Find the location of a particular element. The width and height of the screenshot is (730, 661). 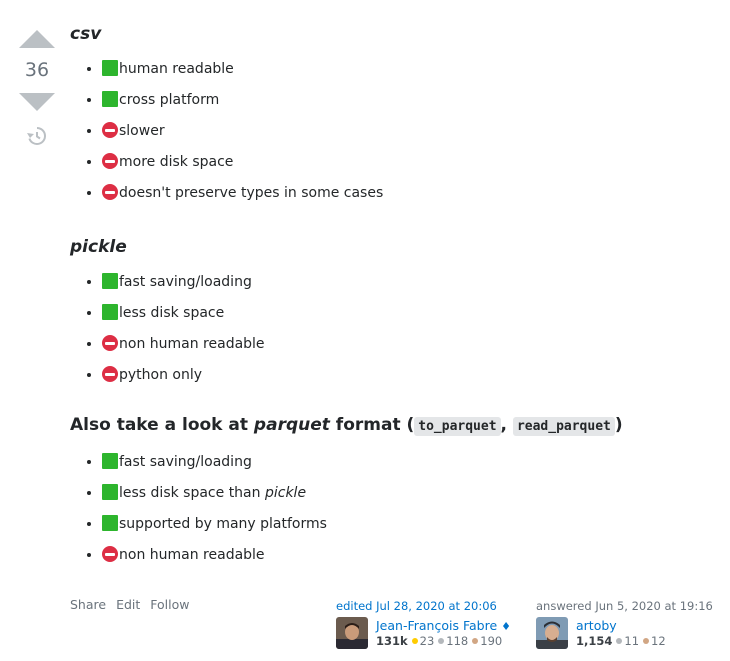

answered-timestamp: answered Jun 5, 2020 at 19:16 is located at coordinates (631, 606).